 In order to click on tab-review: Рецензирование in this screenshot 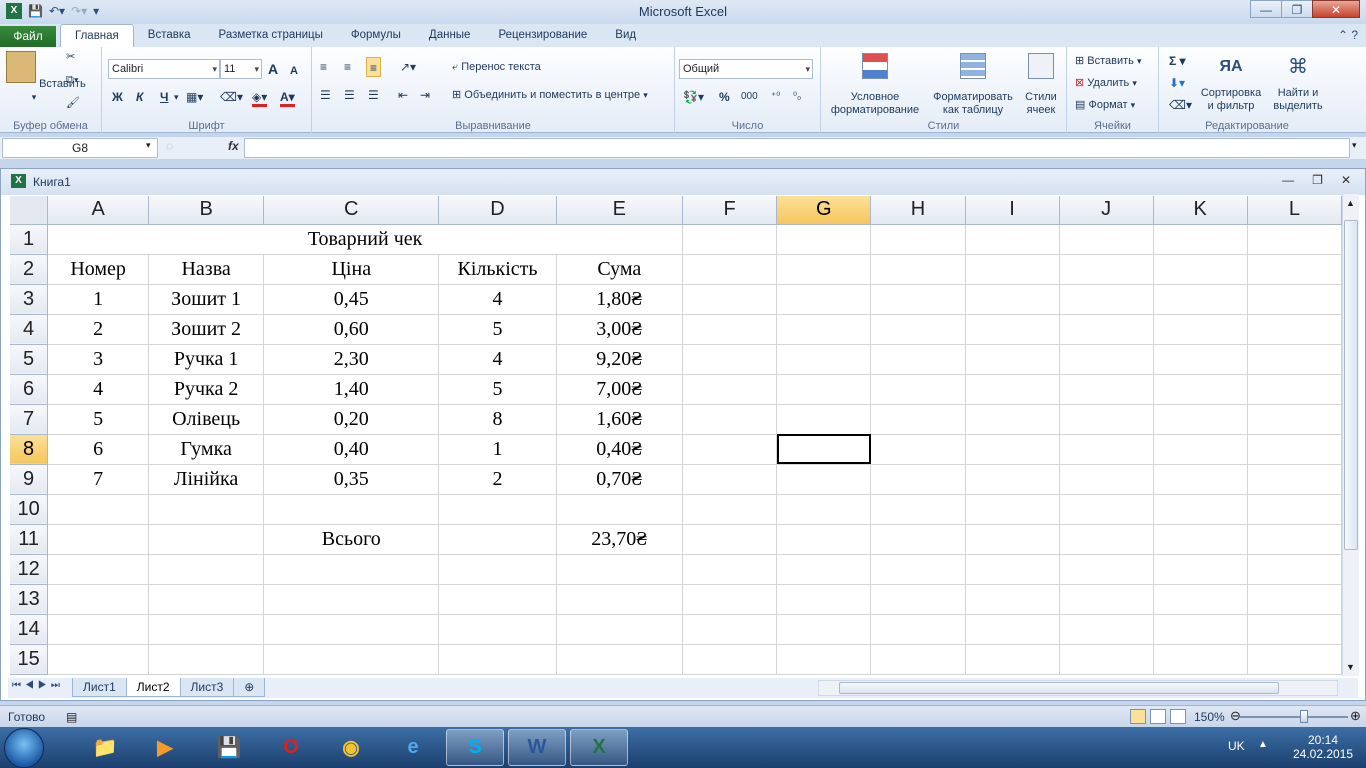, I will do `click(542, 35)`.